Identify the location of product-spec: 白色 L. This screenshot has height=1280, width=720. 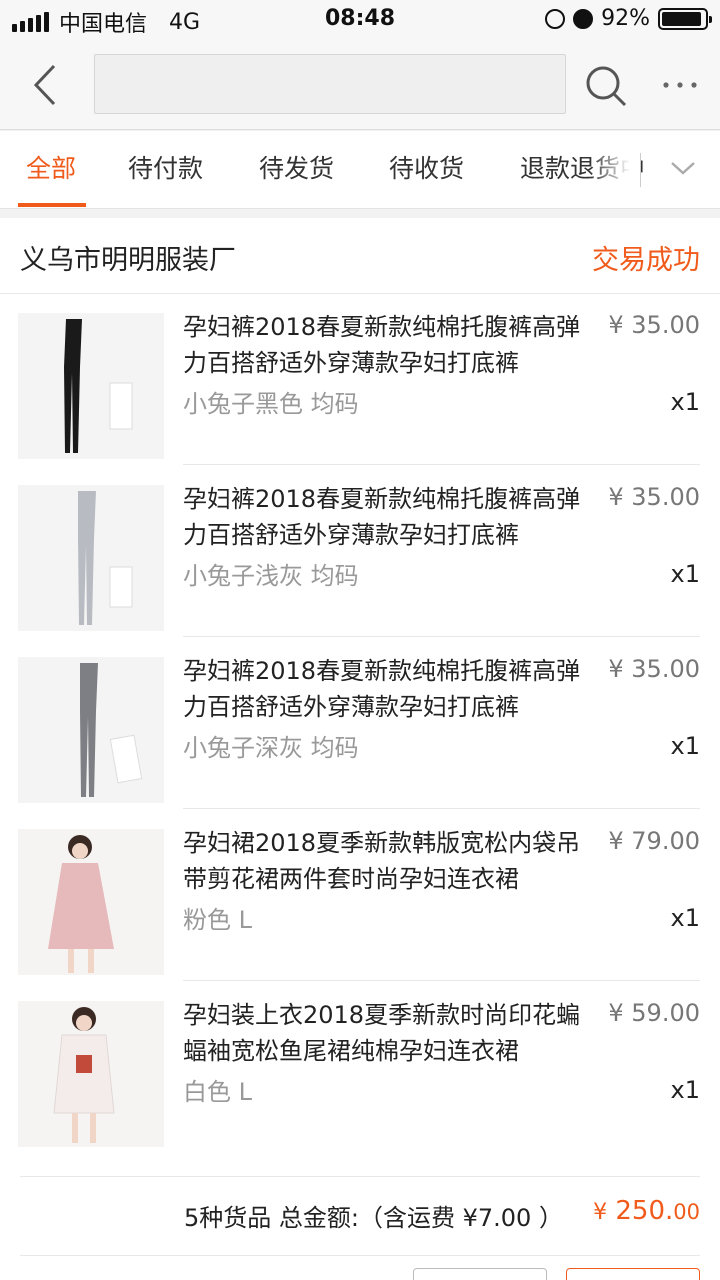
(217, 1092).